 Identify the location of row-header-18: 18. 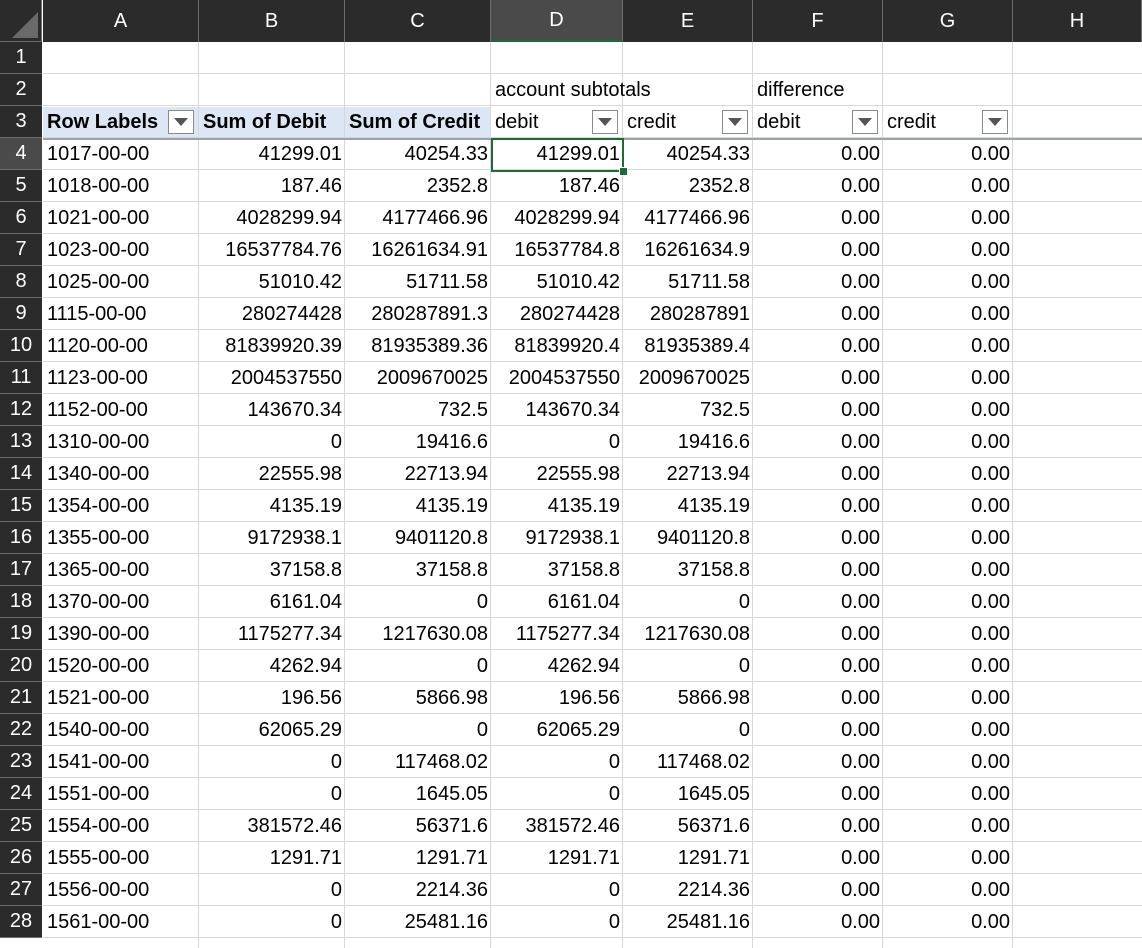
(21, 602).